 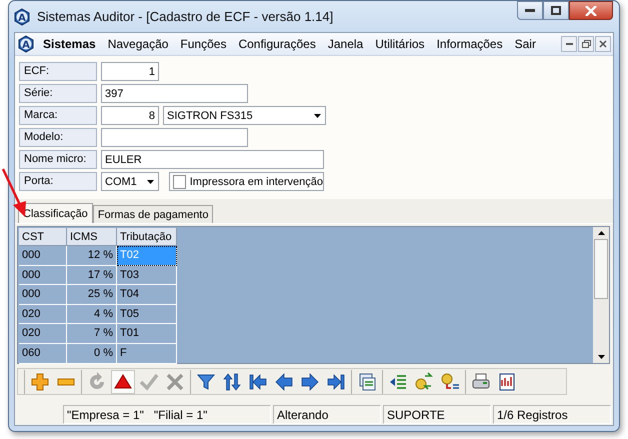 What do you see at coordinates (232, 382) in the screenshot?
I see `sort-arrows-icon` at bounding box center [232, 382].